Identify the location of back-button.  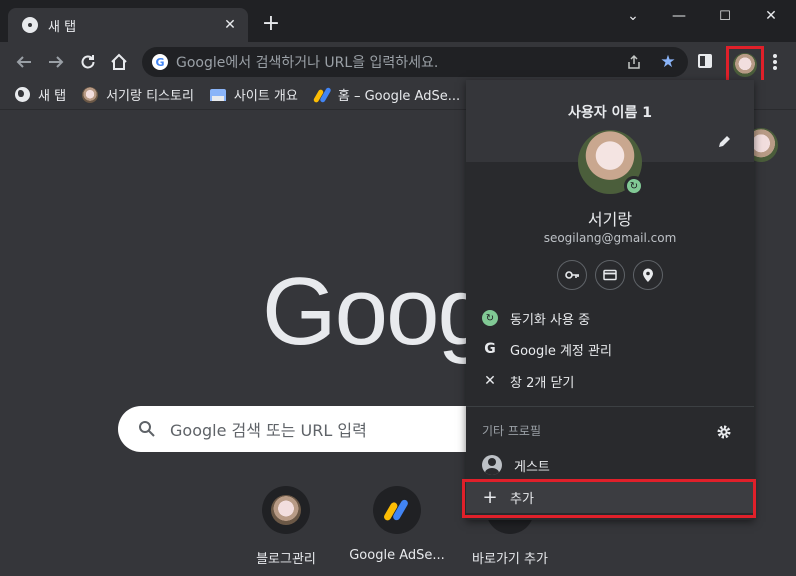
(24, 62).